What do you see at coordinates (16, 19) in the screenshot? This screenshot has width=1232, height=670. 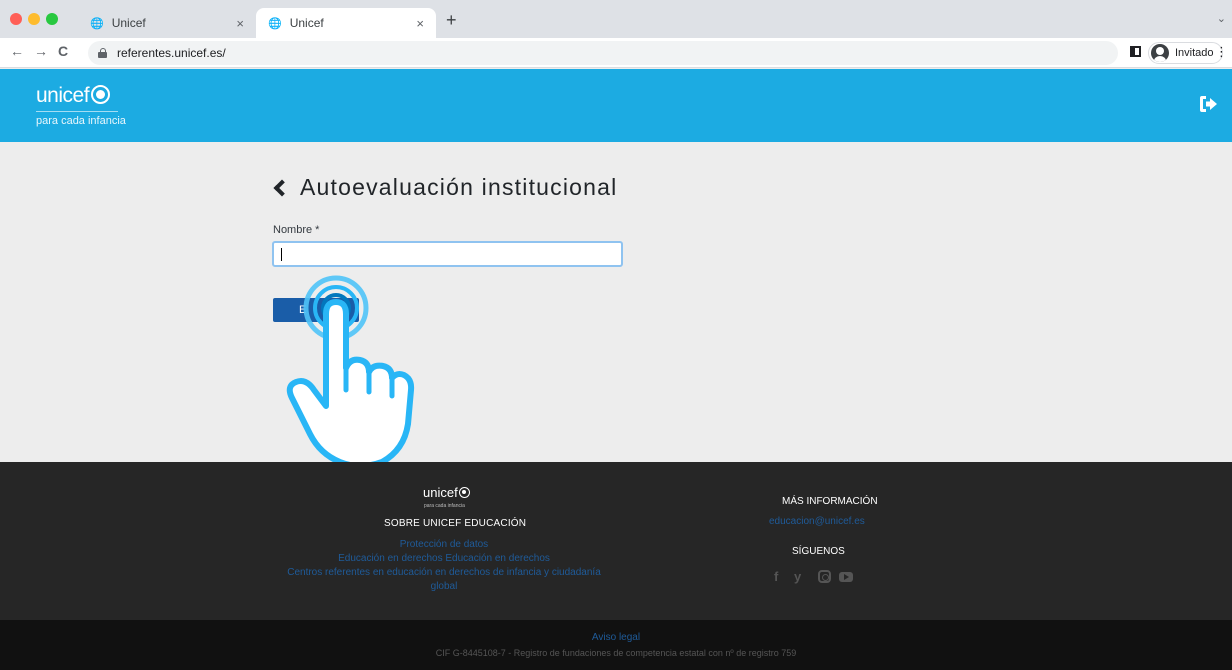 I see `window-close-button` at bounding box center [16, 19].